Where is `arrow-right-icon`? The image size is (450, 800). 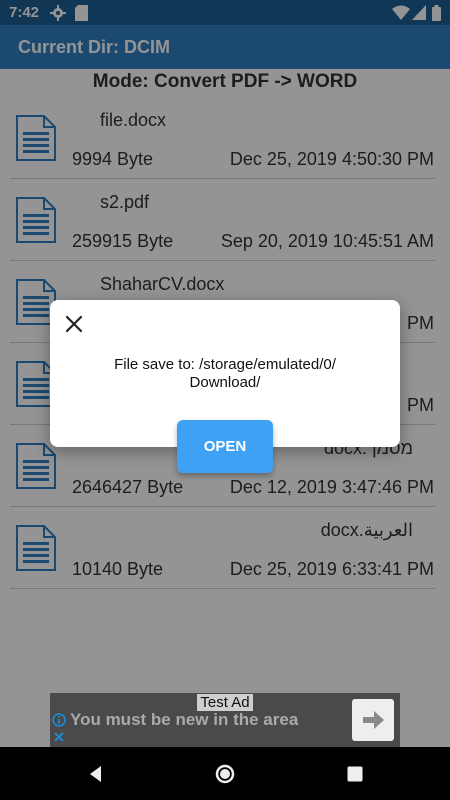 arrow-right-icon is located at coordinates (373, 720).